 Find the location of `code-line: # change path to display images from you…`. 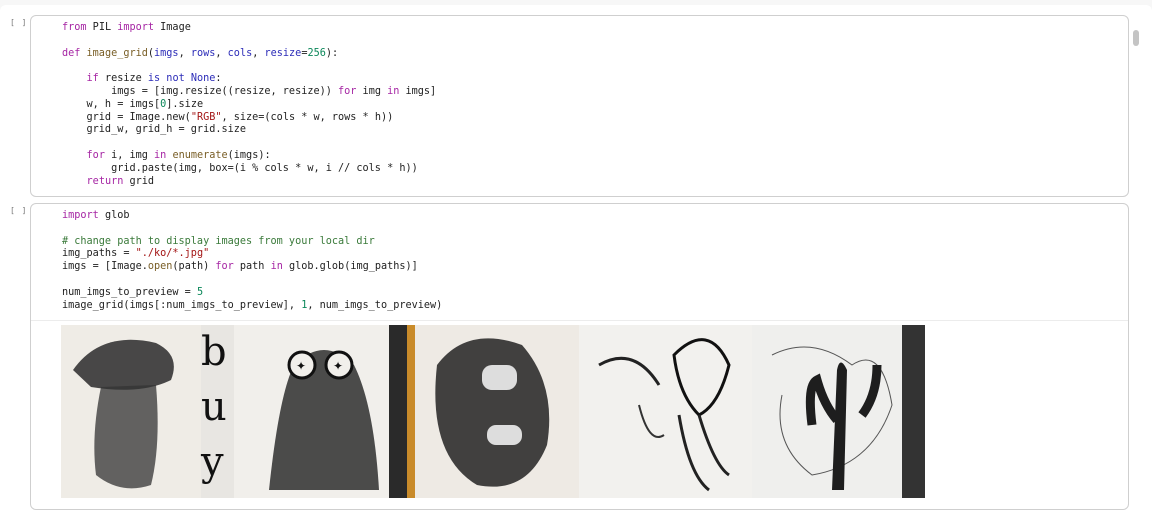

code-line: # change path to display images from you… is located at coordinates (252, 242).